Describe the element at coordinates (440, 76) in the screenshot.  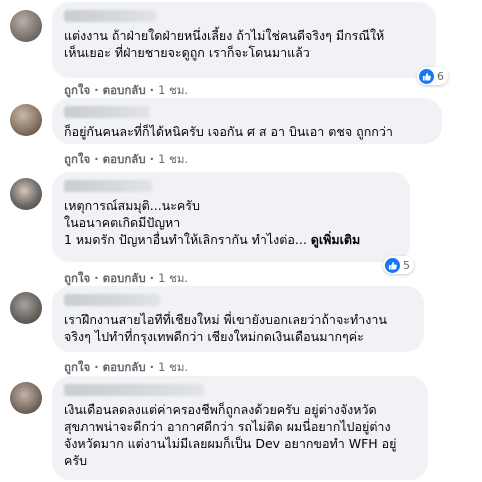
I see `reaction-count: 6` at that location.